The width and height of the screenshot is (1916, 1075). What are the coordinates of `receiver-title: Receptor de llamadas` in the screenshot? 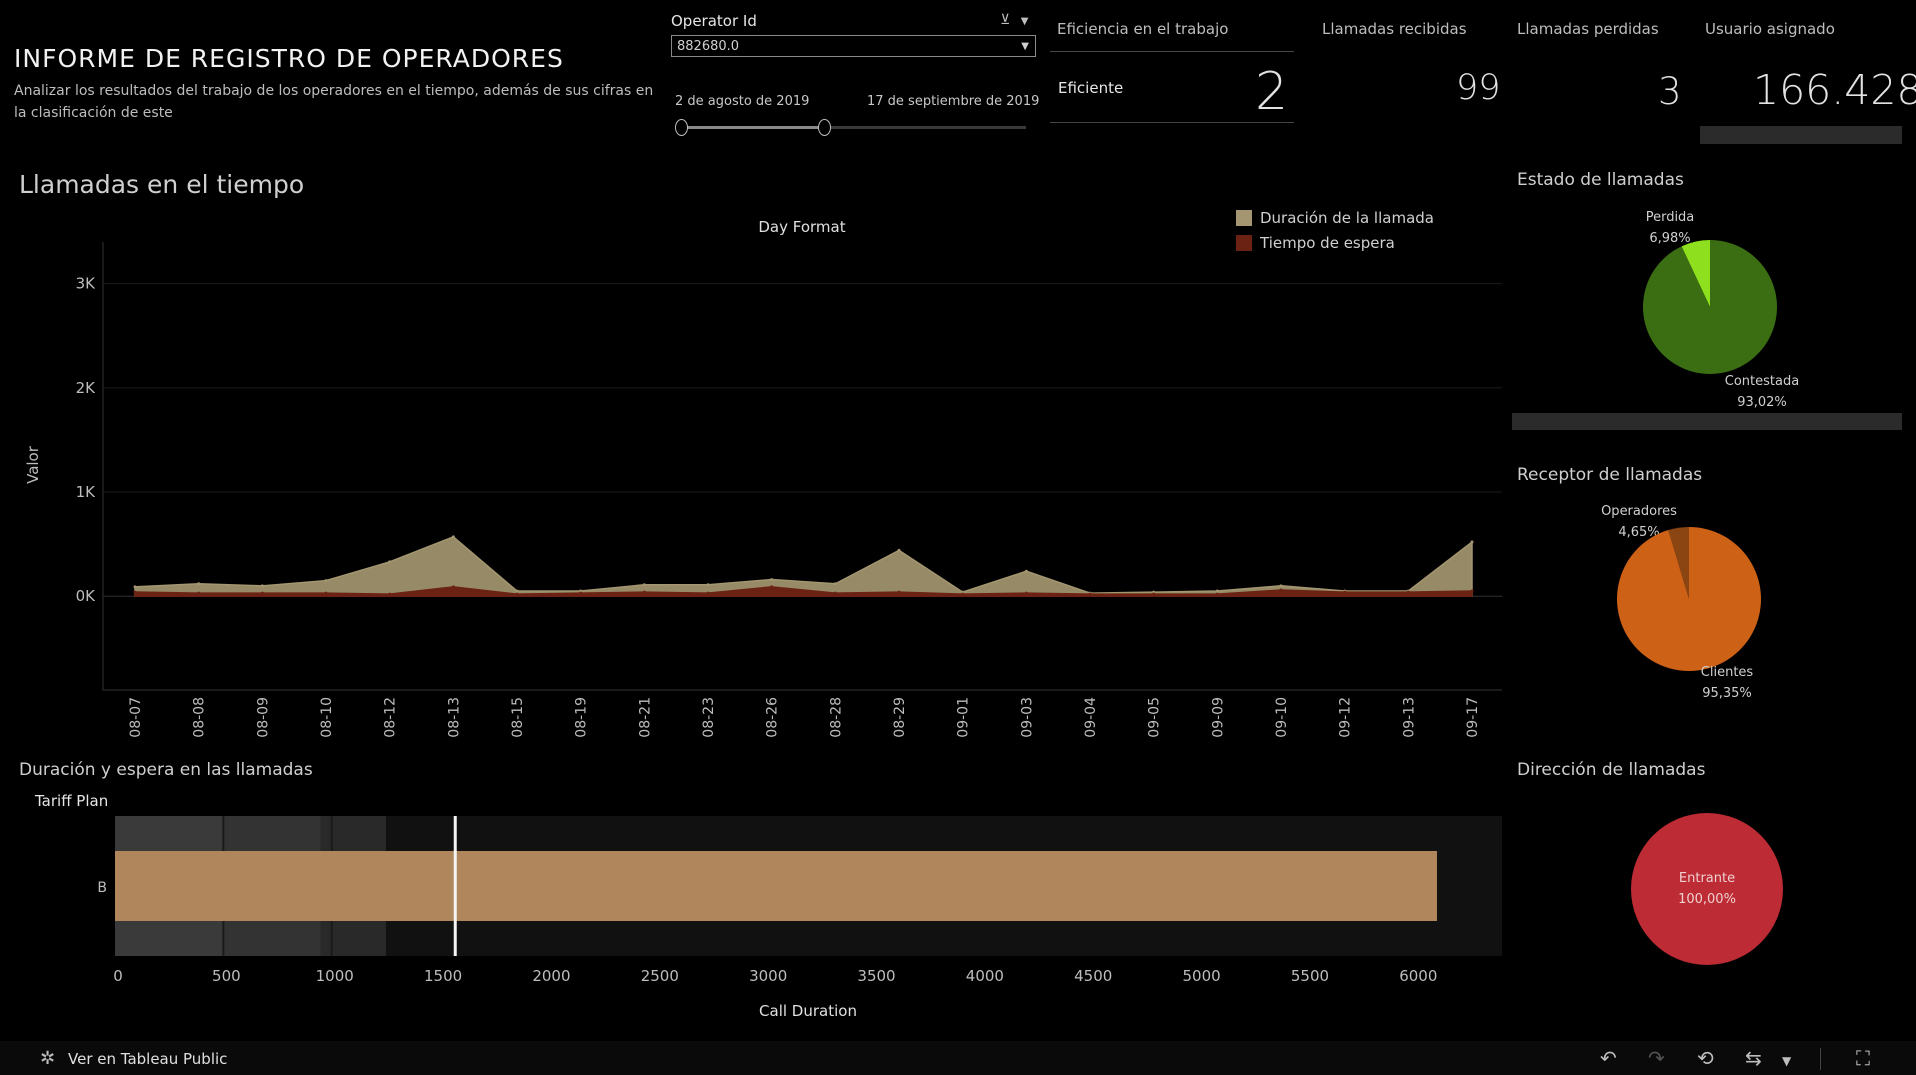 It's located at (1610, 475).